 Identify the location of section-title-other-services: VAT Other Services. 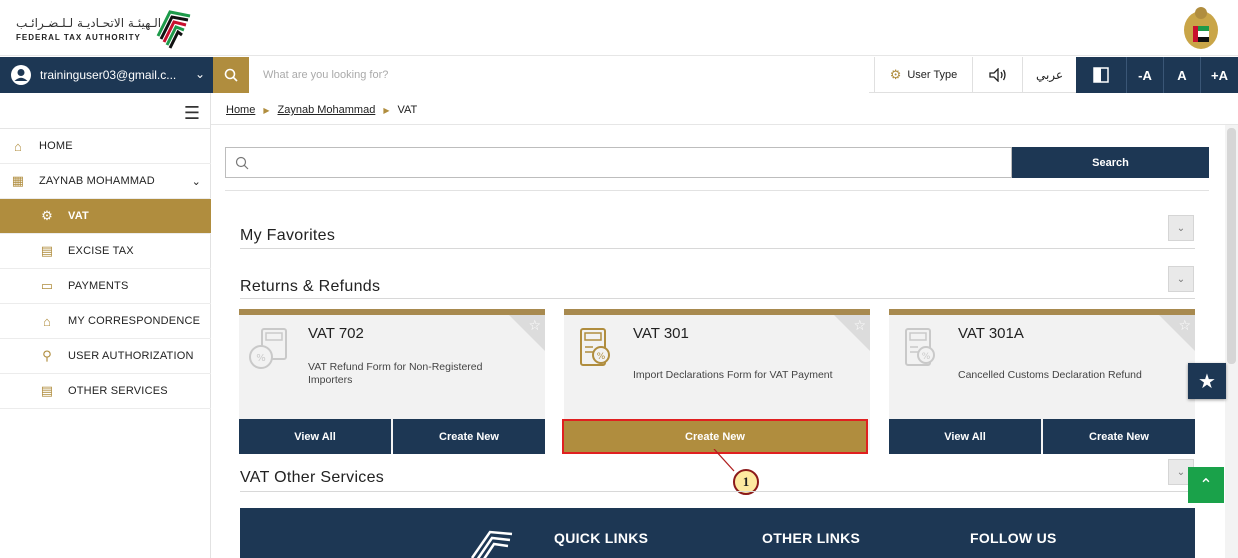
(312, 477).